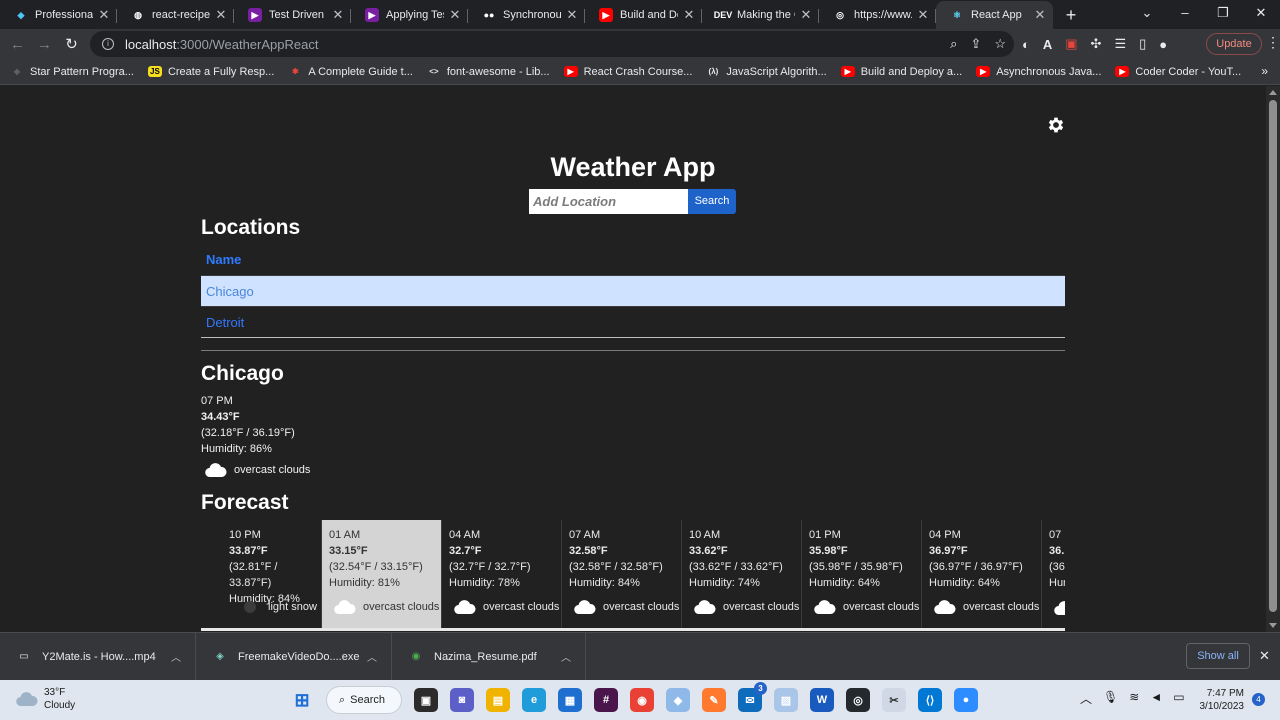 The image size is (1280, 720). I want to click on github-desktop-icon: ◎, so click(858, 700).